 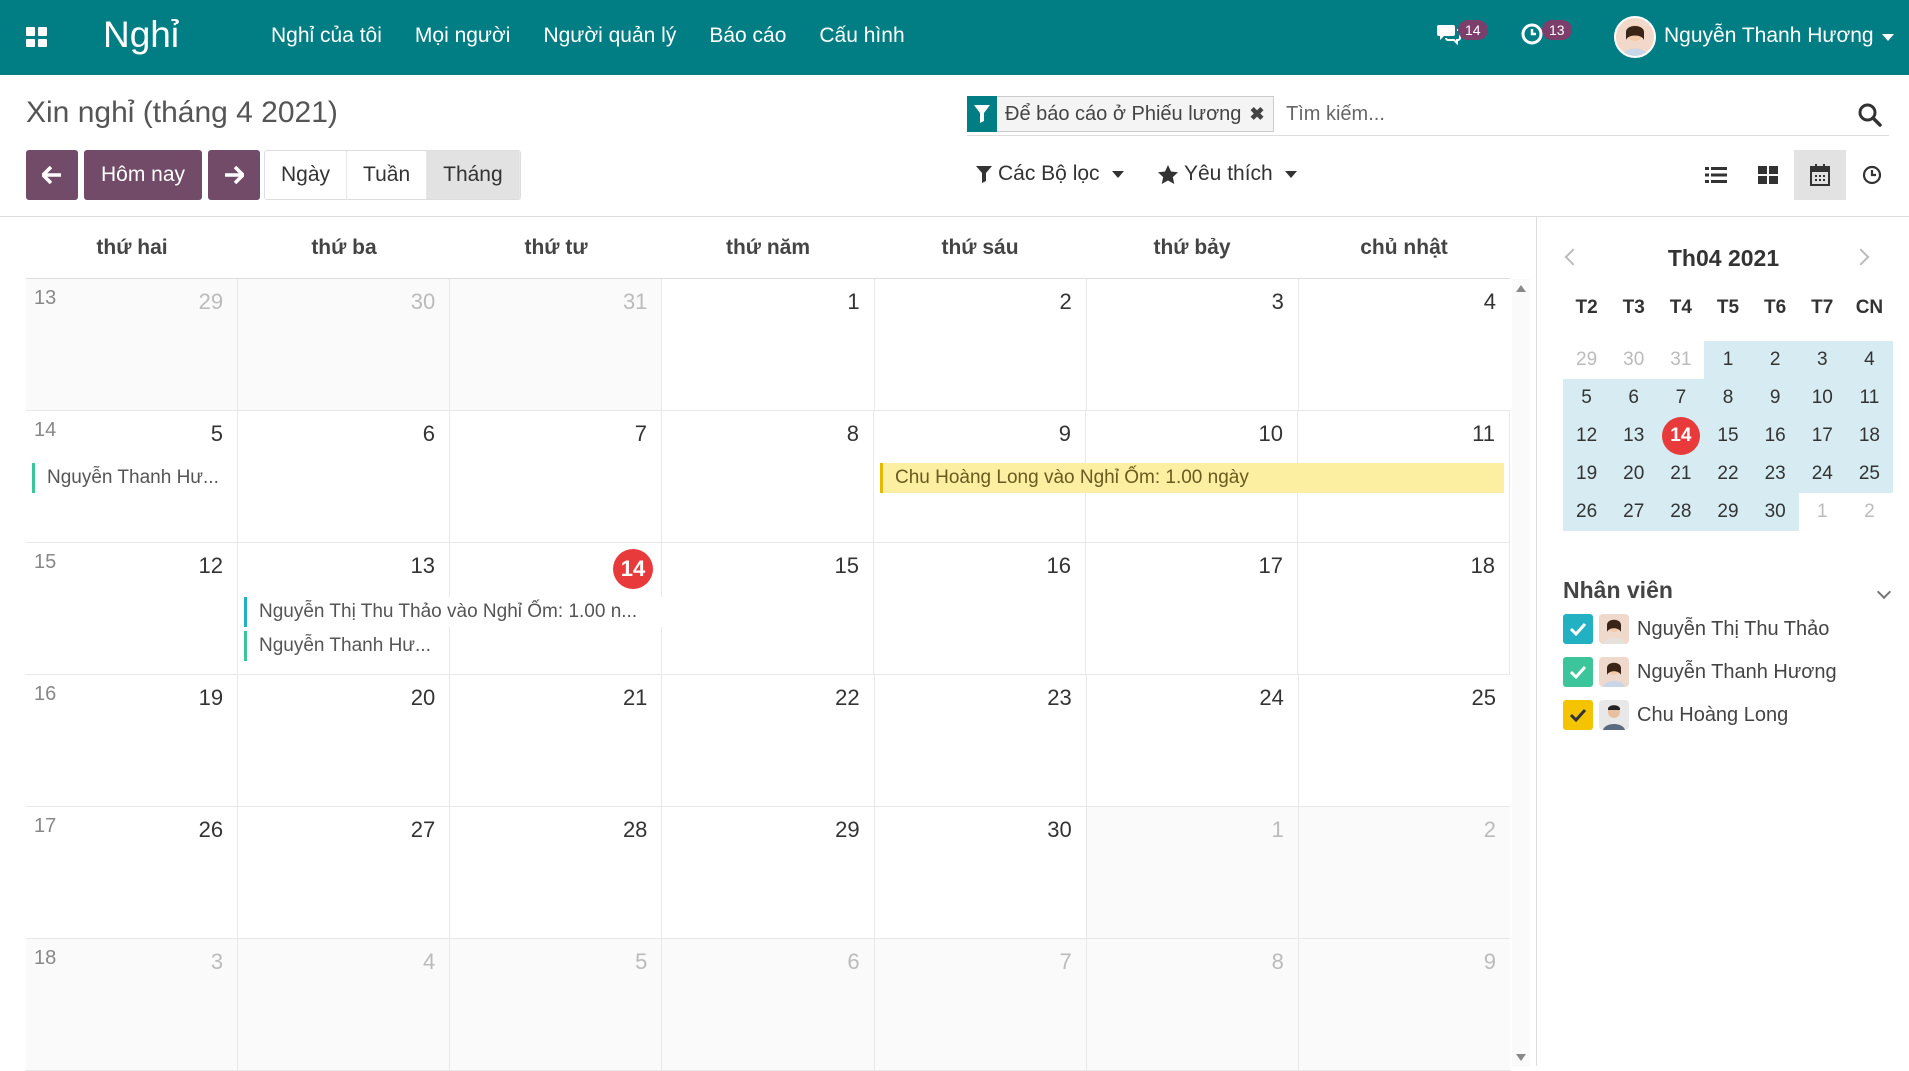 I want to click on mini-day: 9, so click(x=1775, y=398).